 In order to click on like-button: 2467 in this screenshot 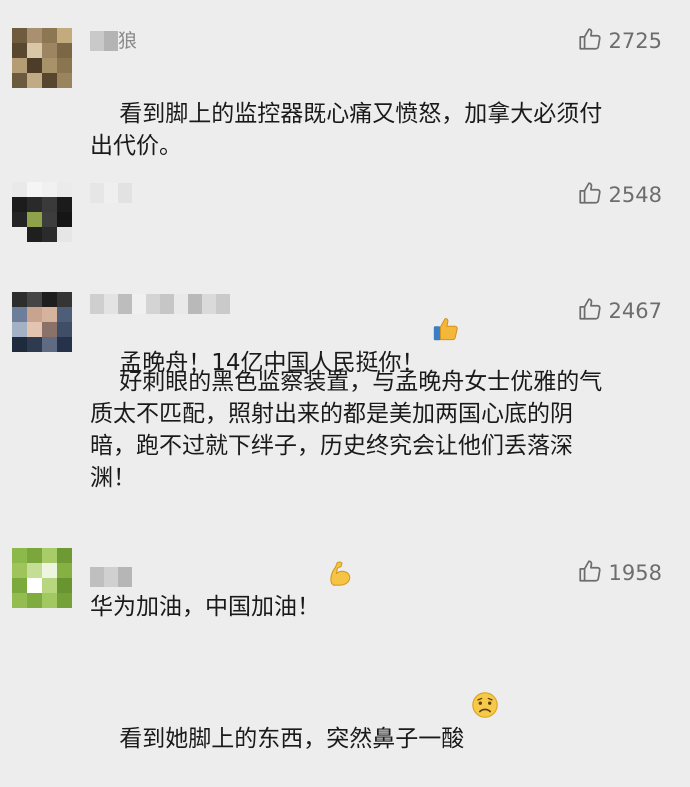, I will do `click(619, 311)`.